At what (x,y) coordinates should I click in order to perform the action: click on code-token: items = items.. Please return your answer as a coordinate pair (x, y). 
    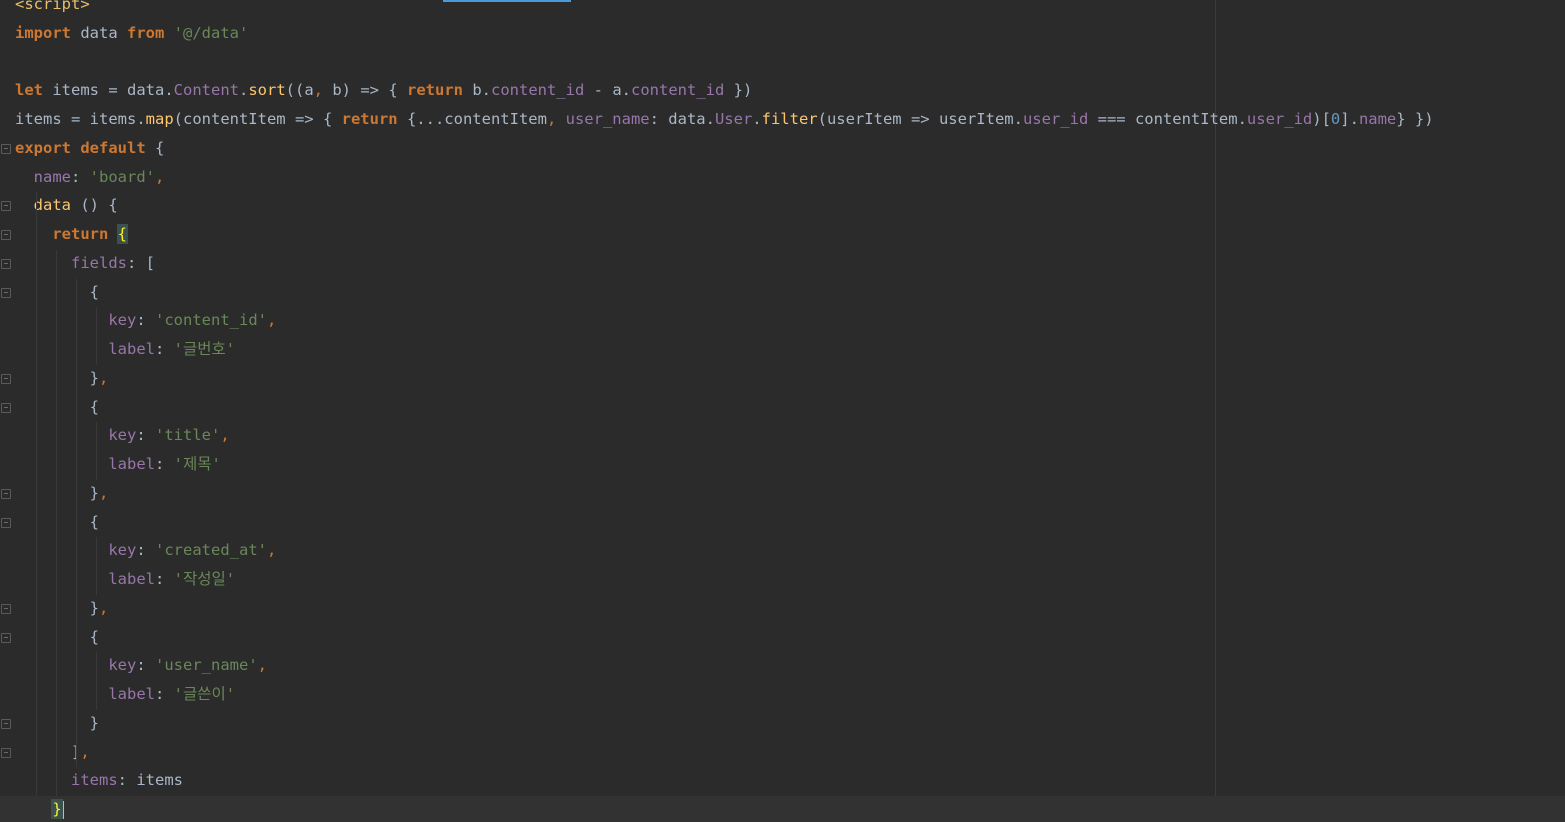
    Looking at the image, I should click on (80, 119).